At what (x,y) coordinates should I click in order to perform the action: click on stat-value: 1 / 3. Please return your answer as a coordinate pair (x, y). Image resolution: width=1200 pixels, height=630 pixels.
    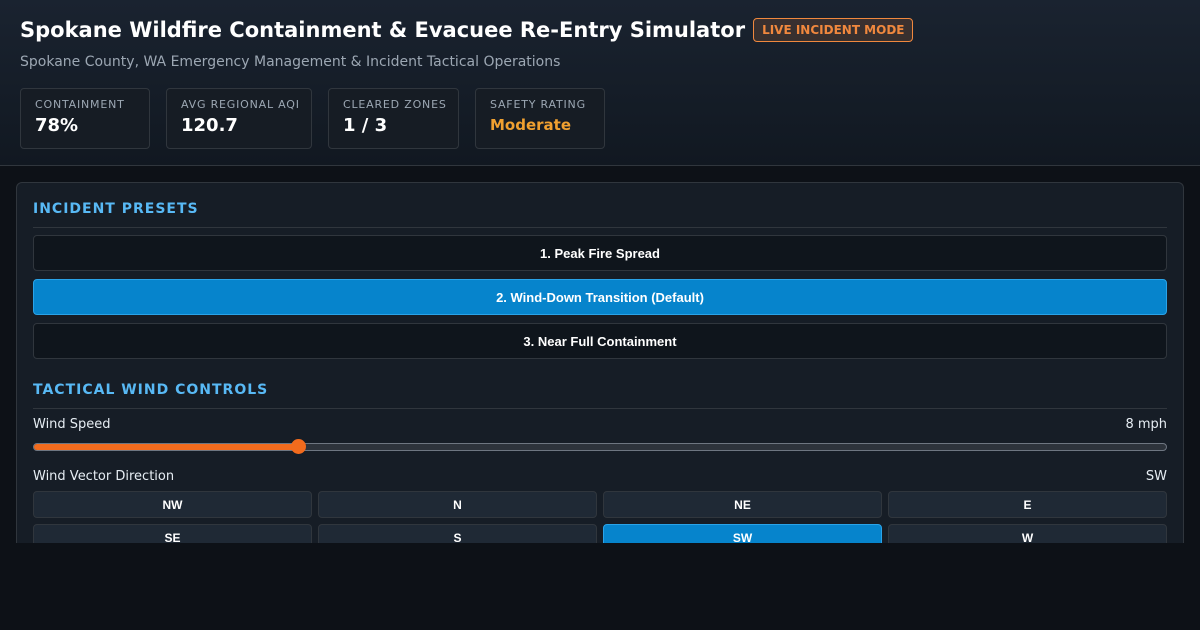
    Looking at the image, I should click on (365, 125).